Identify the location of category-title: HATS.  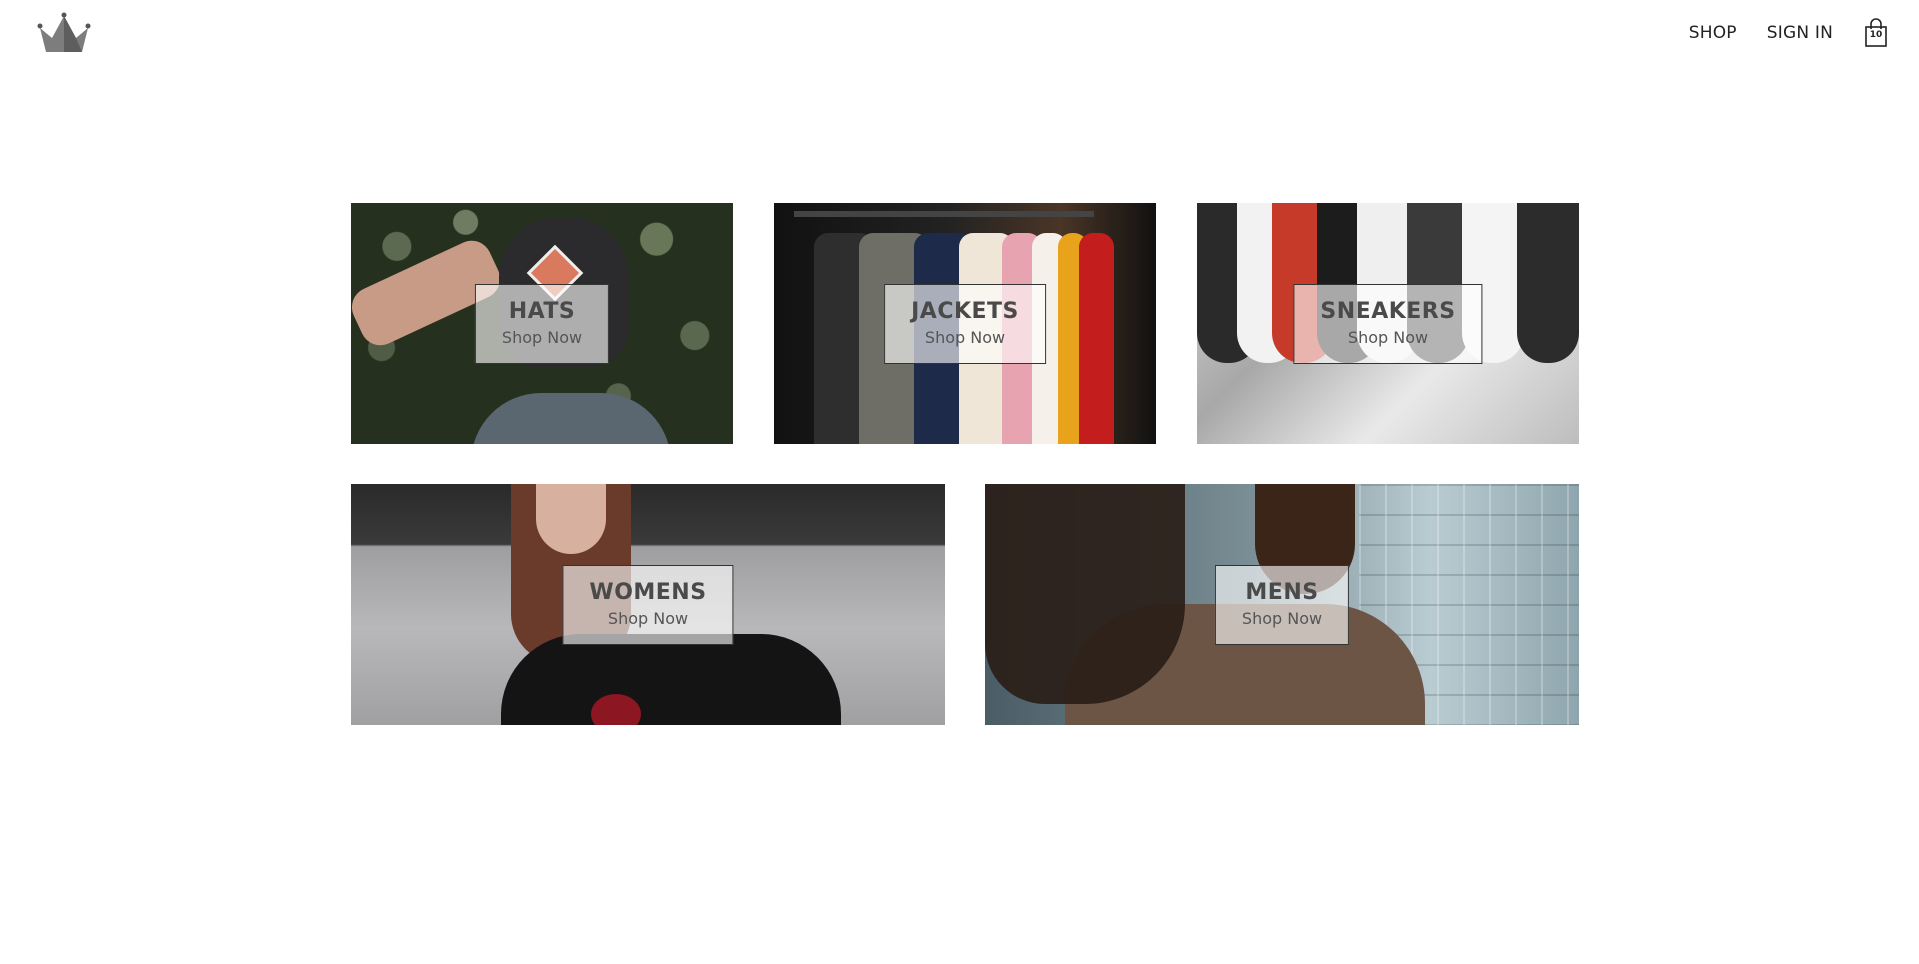
(542, 311).